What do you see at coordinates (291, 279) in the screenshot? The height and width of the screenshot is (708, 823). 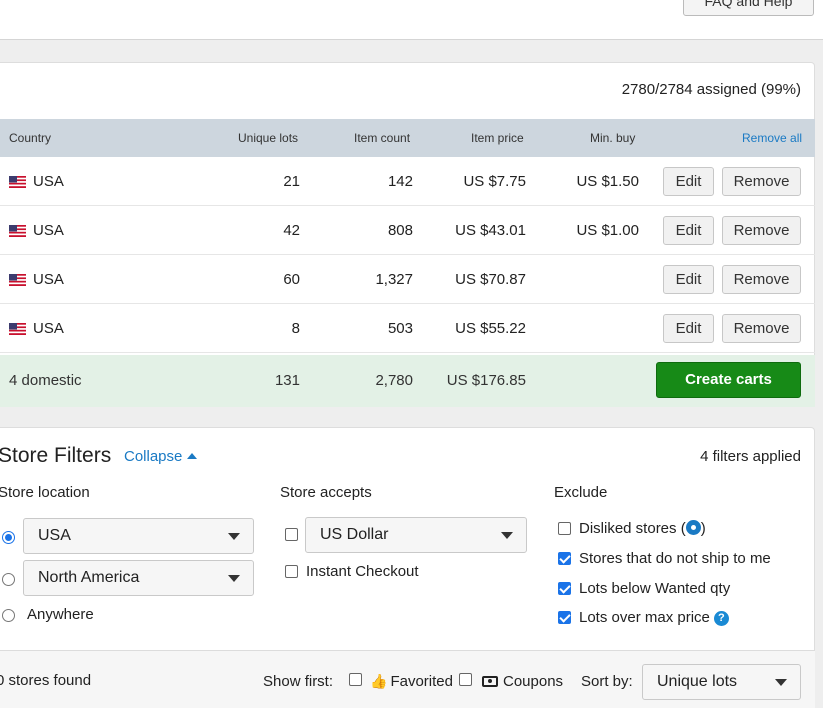 I see `row-unique-lots: 60` at bounding box center [291, 279].